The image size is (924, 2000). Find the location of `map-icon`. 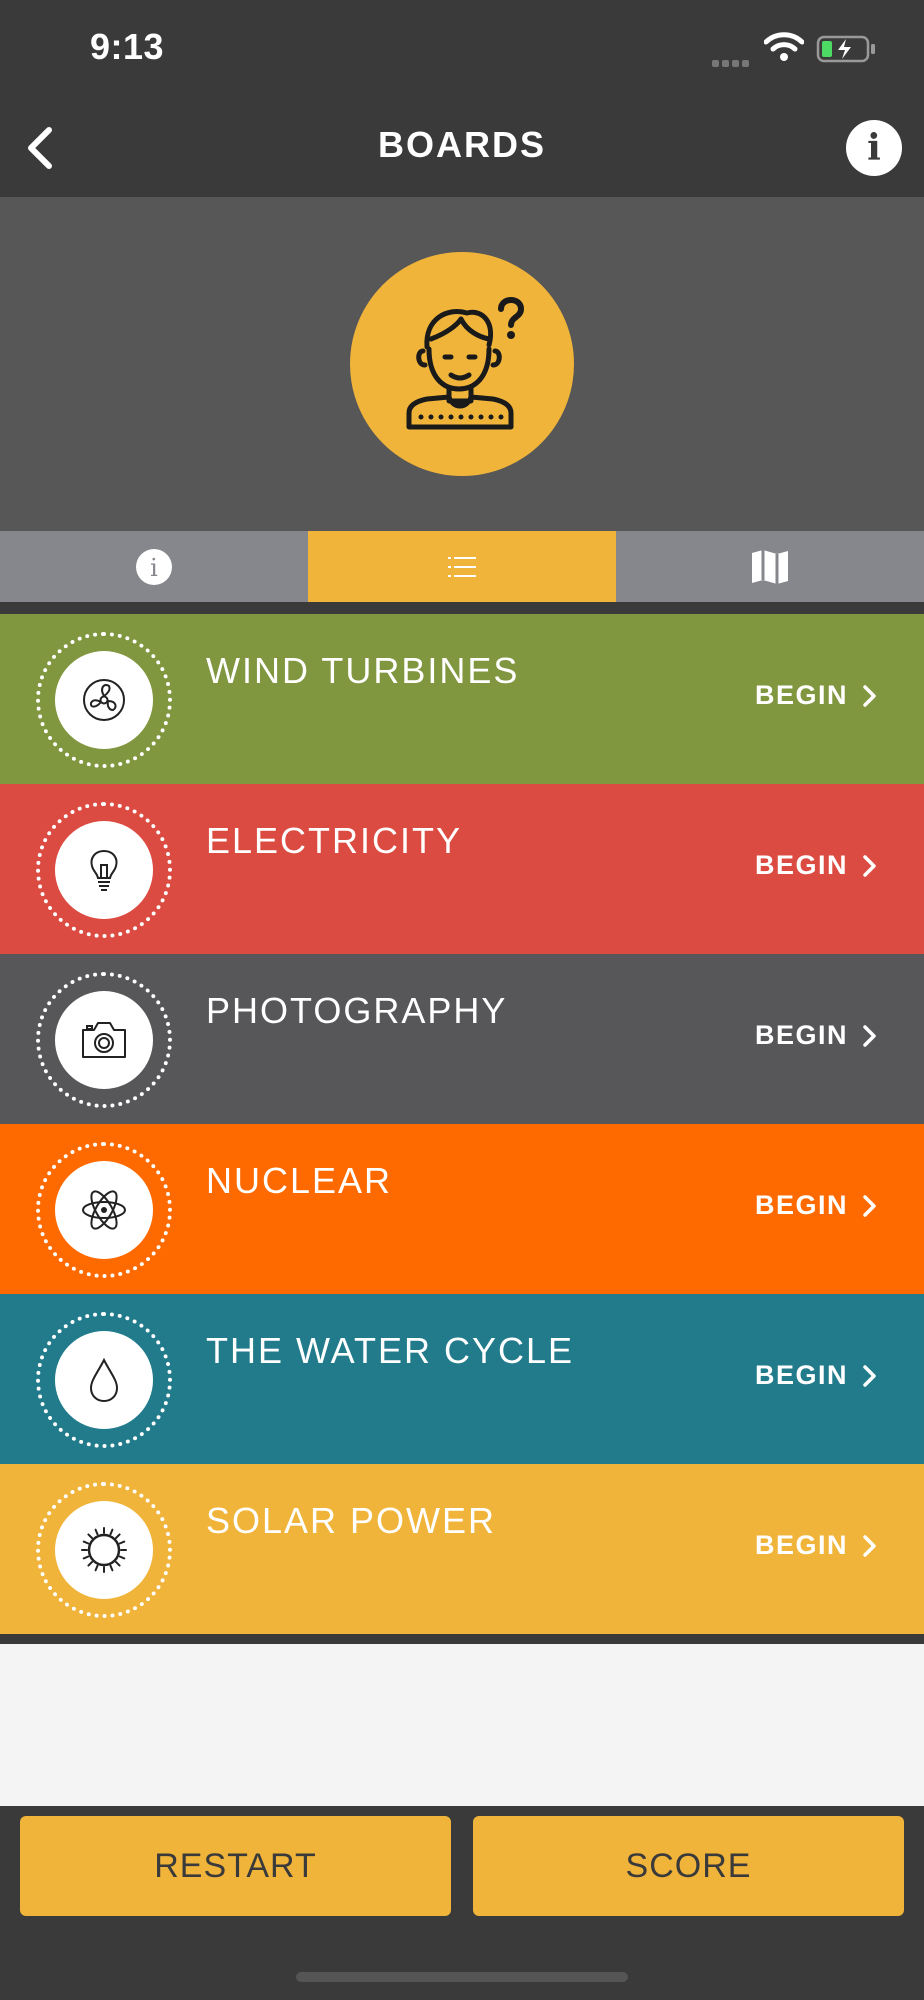

map-icon is located at coordinates (770, 566).